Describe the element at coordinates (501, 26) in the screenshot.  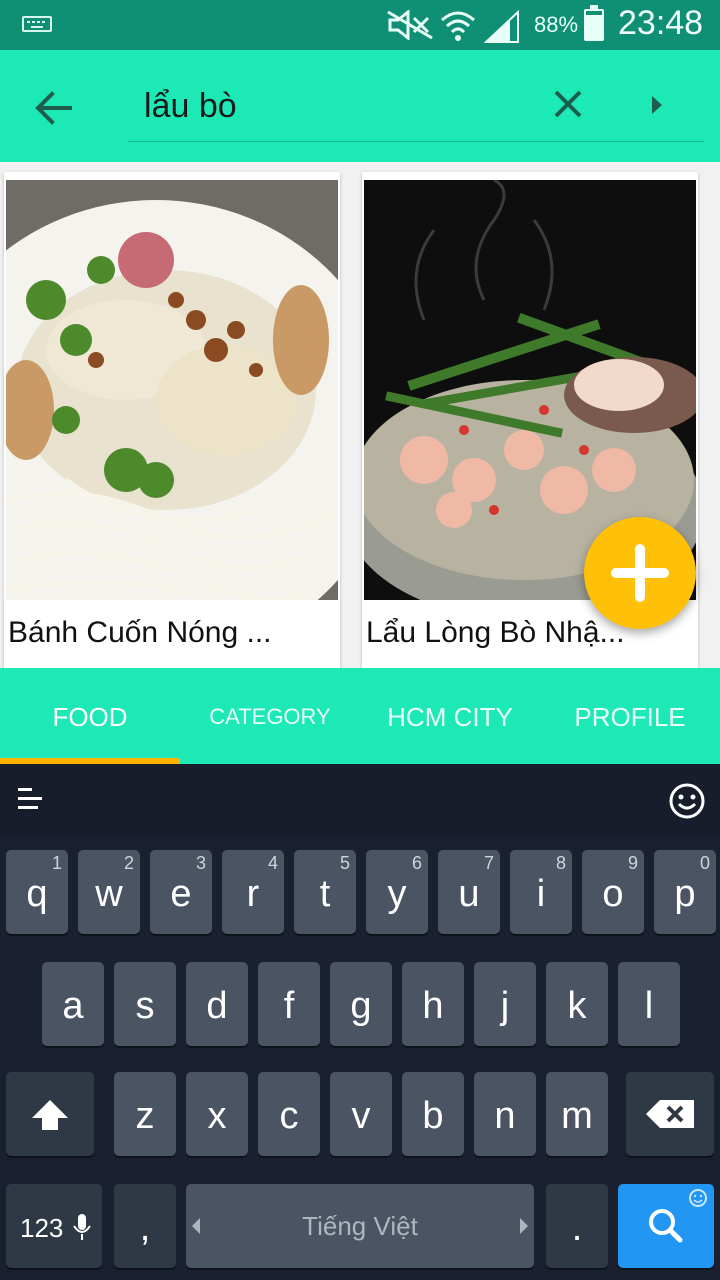
I see `signal-icon` at that location.